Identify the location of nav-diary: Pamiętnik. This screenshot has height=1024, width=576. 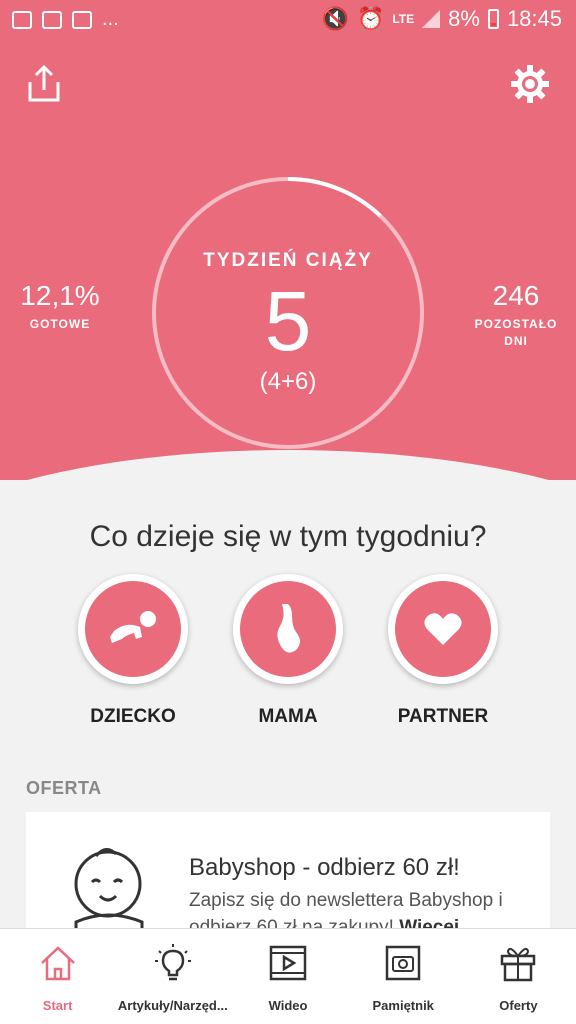
(403, 976).